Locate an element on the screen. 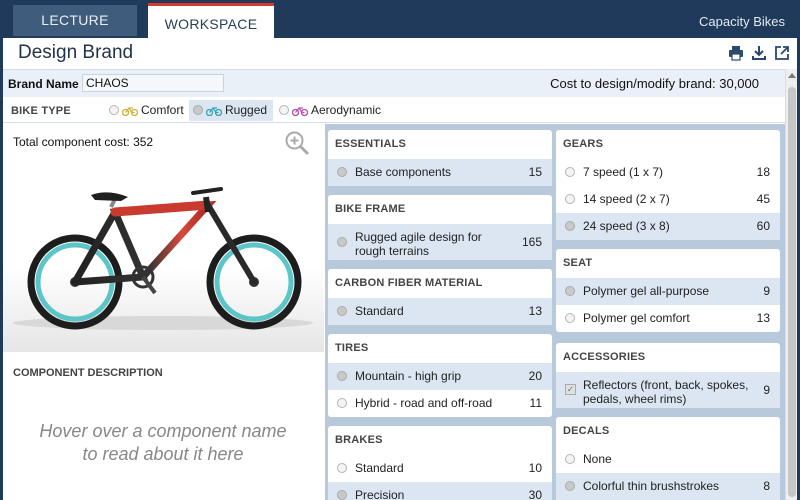  tab-workspace: WORKSPACE is located at coordinates (211, 20).